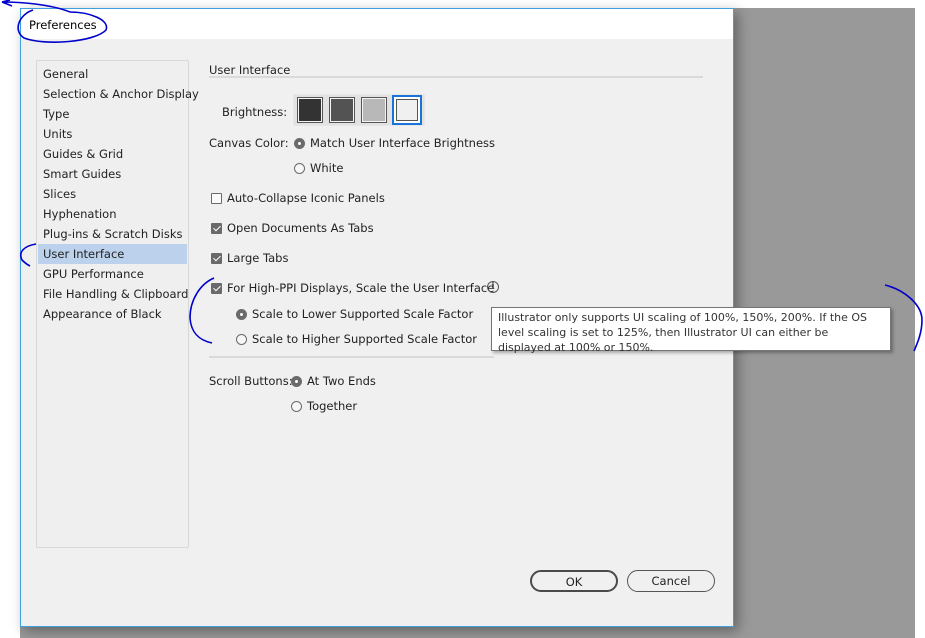 Image resolution: width=925 pixels, height=638 pixels. What do you see at coordinates (112, 254) in the screenshot?
I see `sidebar-item-user-interface: User Interface` at bounding box center [112, 254].